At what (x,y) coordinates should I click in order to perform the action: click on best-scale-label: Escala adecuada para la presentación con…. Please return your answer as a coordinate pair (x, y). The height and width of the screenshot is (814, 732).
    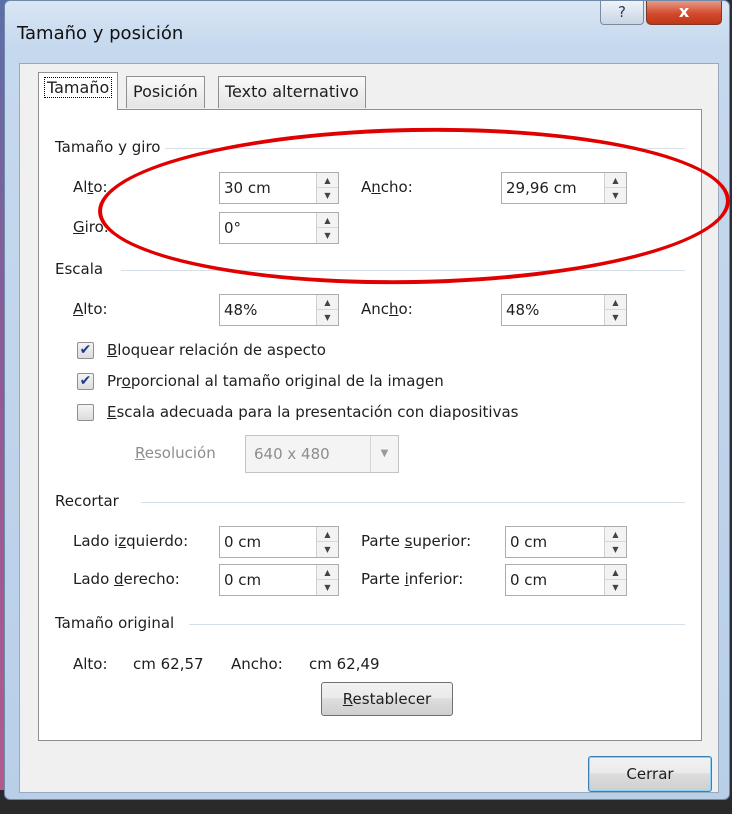
    Looking at the image, I should click on (313, 412).